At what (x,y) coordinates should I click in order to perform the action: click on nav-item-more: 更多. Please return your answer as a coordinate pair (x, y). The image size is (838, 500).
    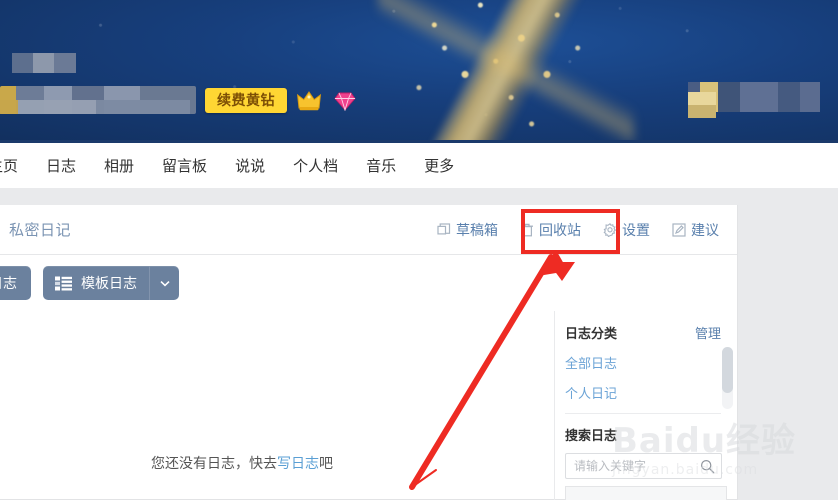
    Looking at the image, I should click on (439, 165).